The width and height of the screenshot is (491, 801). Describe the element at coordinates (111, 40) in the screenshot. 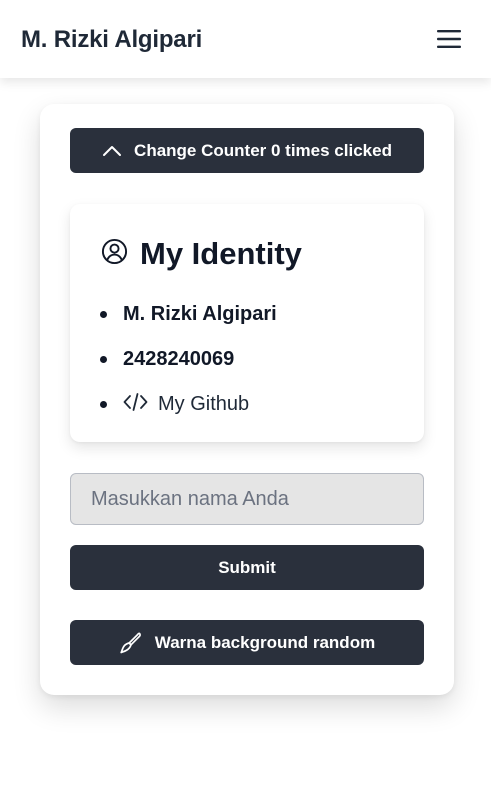

I see `brand-title: M. Rizki Algipari` at that location.